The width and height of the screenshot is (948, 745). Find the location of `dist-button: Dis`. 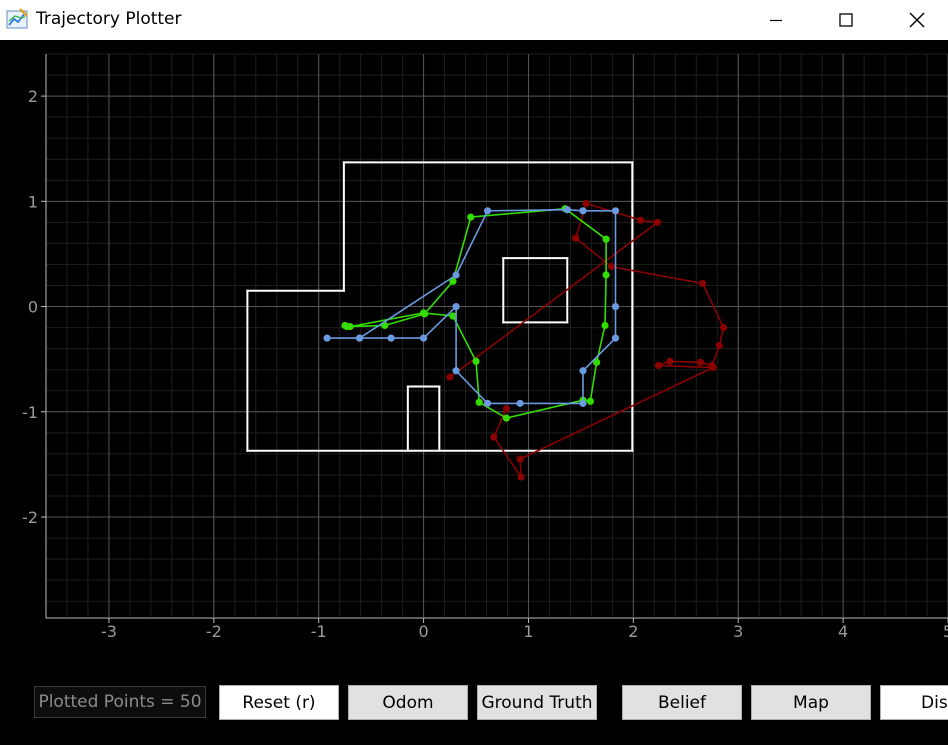

dist-button: Dis is located at coordinates (914, 702).